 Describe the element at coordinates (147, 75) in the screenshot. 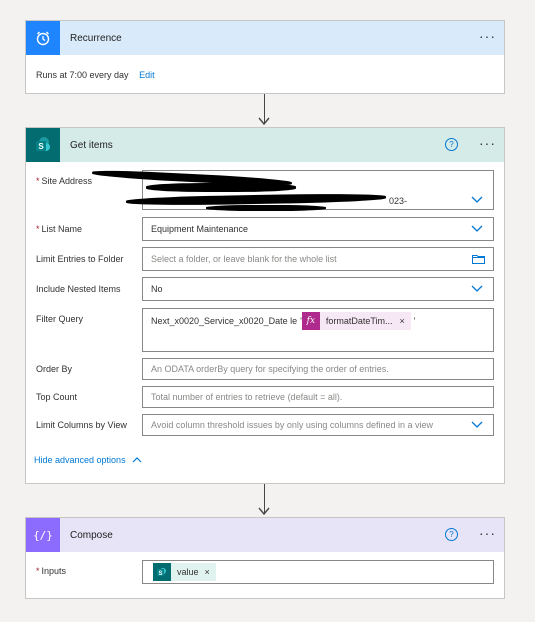

I see `recurrence-edit-link: Edit` at that location.